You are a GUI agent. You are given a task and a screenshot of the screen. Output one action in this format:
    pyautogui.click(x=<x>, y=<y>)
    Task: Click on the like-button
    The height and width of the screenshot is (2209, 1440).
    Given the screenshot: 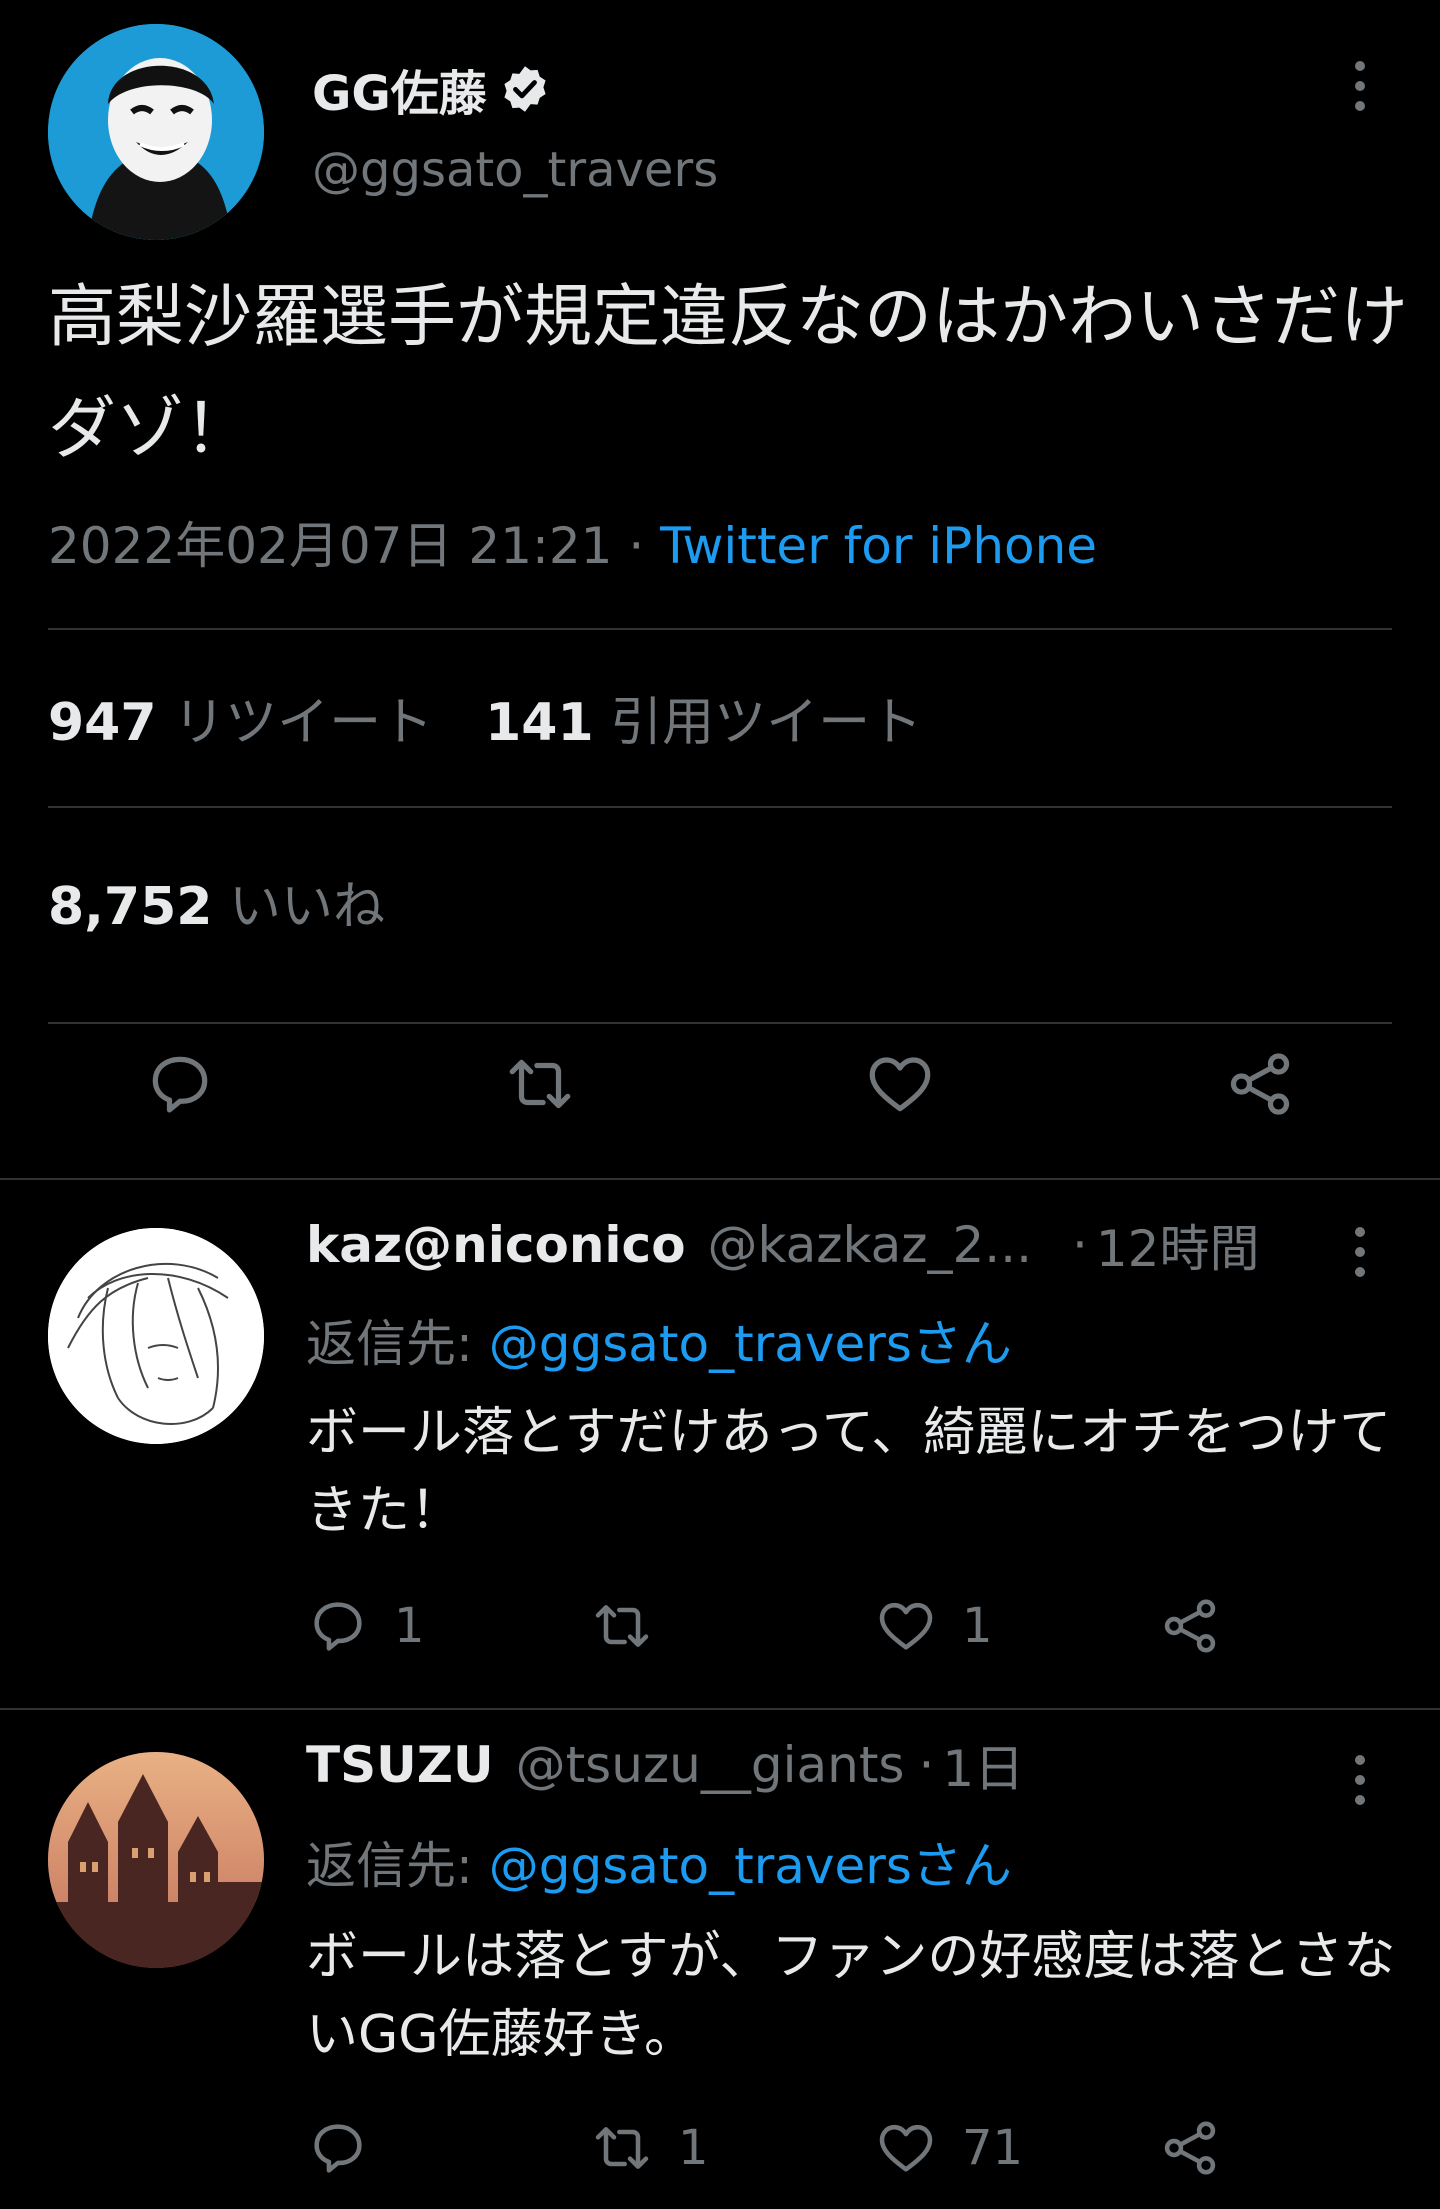 What is the action you would take?
    pyautogui.click(x=900, y=1084)
    